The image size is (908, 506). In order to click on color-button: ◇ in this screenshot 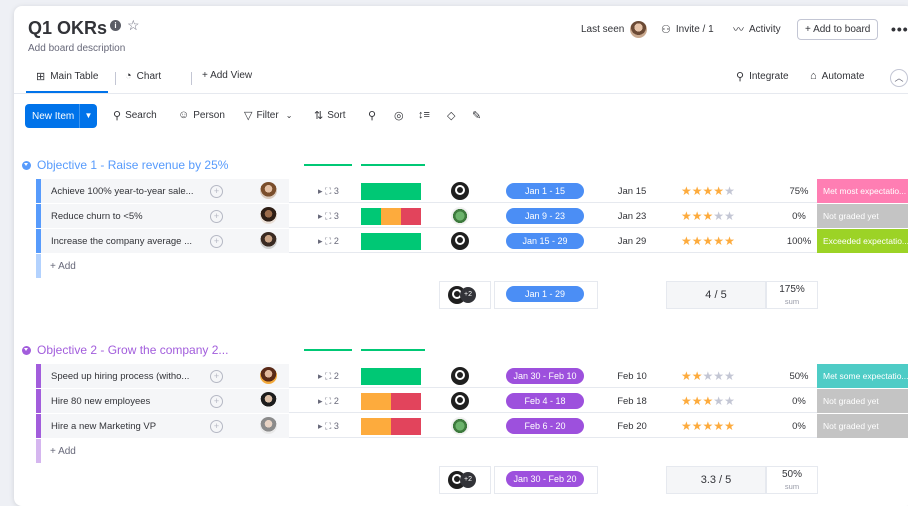, I will do `click(451, 115)`.